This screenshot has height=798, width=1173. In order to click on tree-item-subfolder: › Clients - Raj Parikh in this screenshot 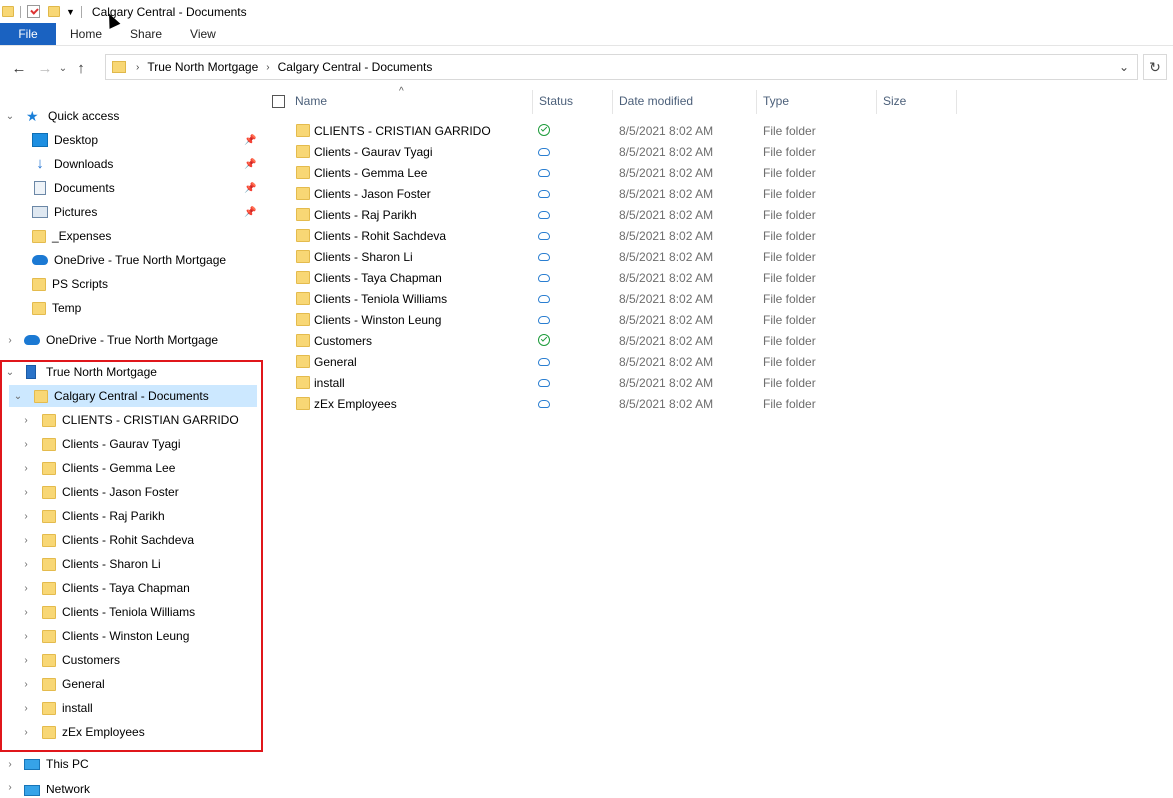, I will do `click(92, 516)`.